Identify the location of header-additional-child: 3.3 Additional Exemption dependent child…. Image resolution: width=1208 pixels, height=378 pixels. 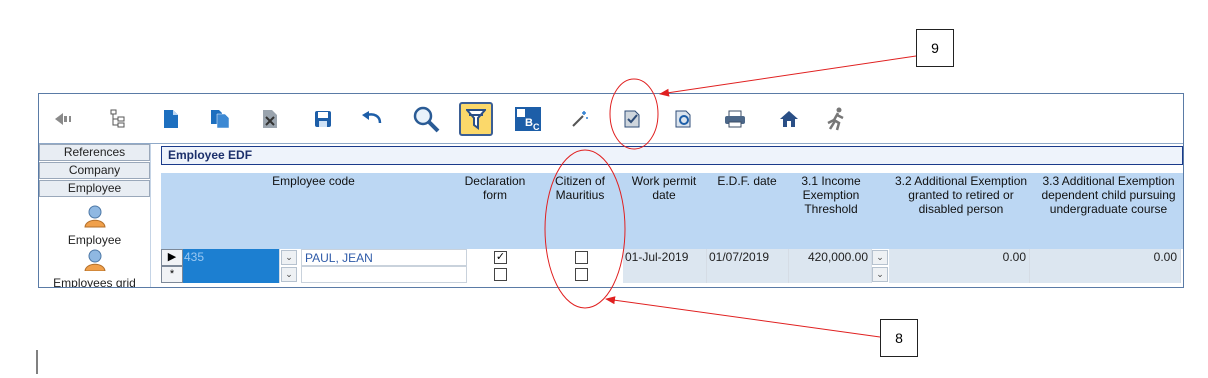
(1108, 211).